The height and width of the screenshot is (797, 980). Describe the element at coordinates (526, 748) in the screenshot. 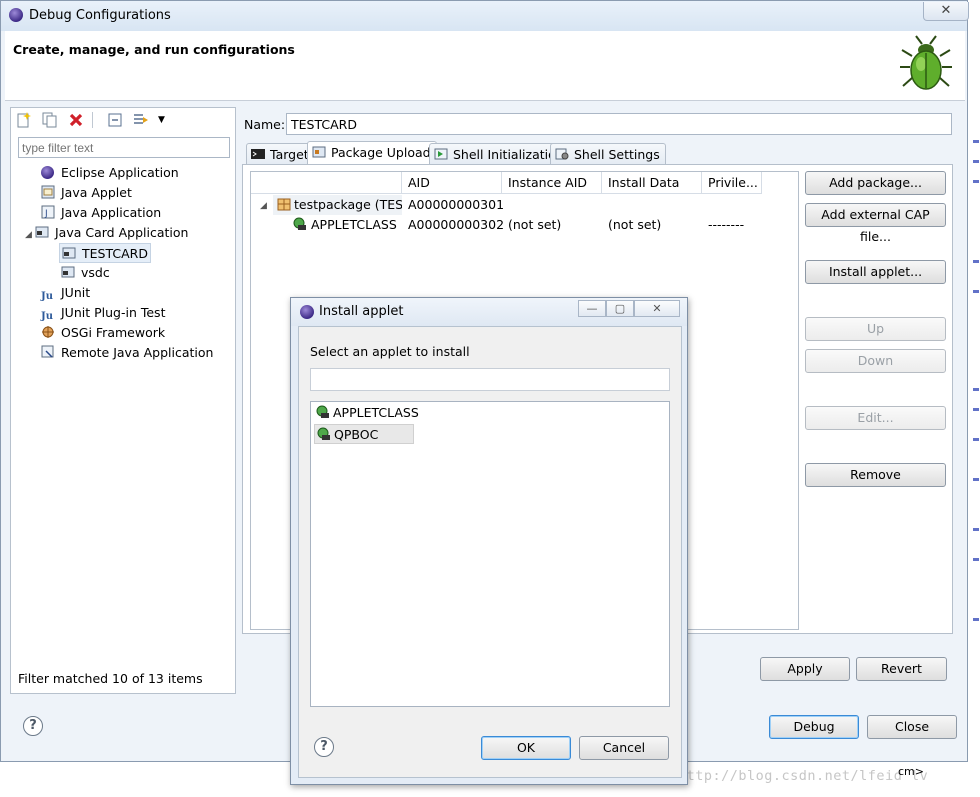

I see `ok-button: OK` at that location.